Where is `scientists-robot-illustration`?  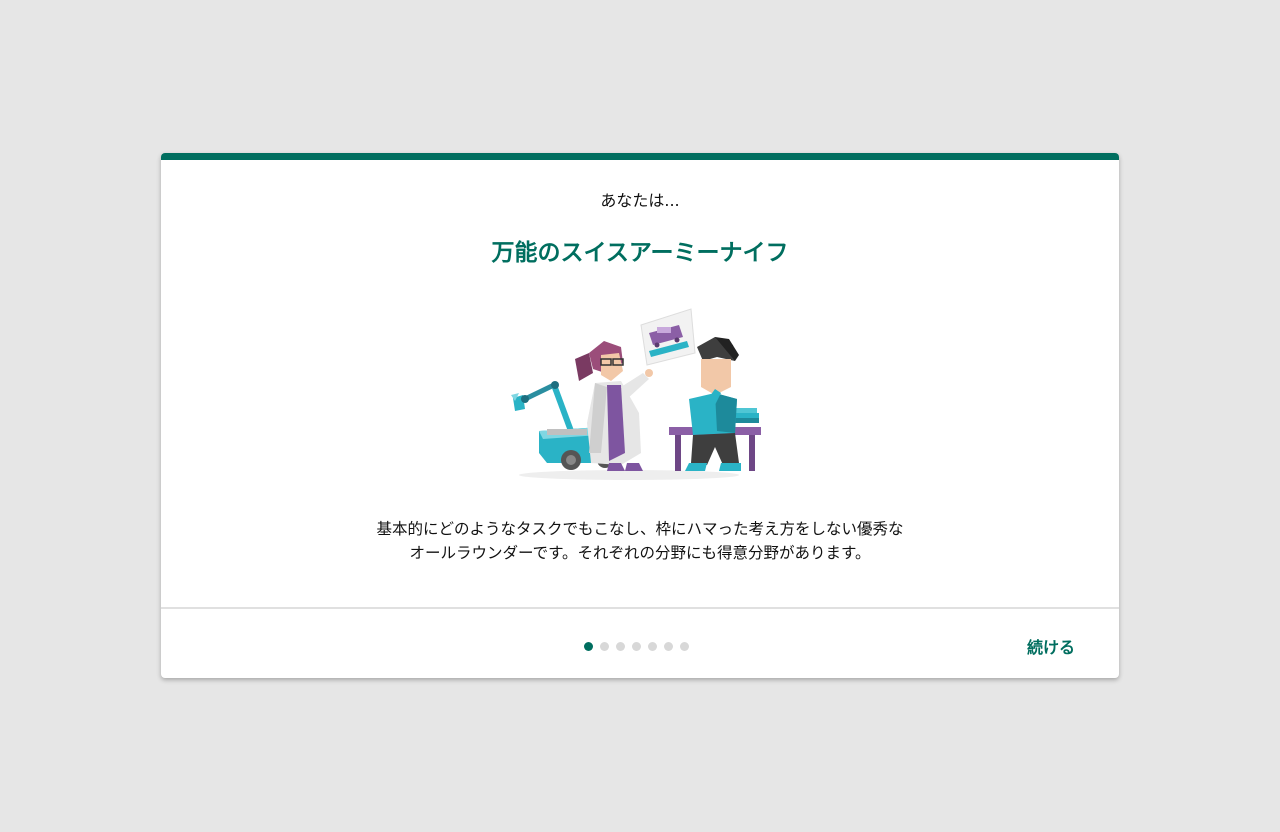 scientists-robot-illustration is located at coordinates (636, 394).